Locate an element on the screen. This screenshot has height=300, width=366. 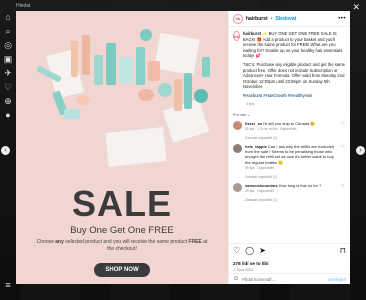
add-comment-bar: ☺ Uveřejnit is located at coordinates (289, 278).